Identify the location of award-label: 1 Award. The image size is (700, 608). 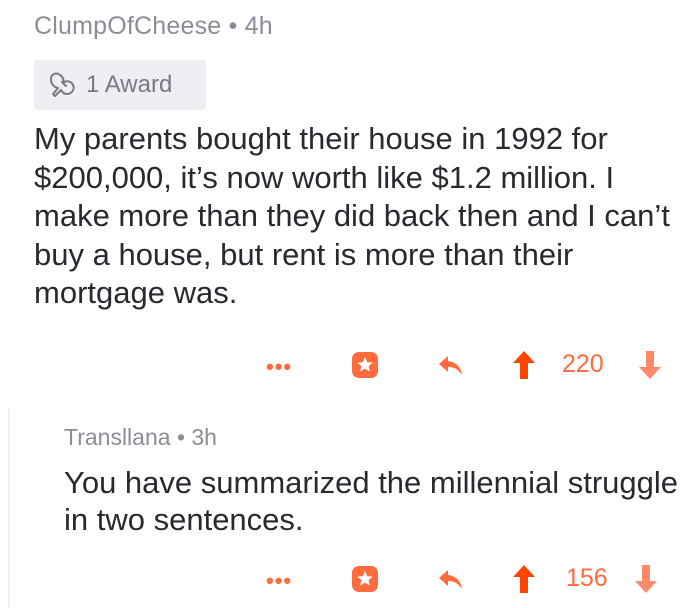
(129, 84).